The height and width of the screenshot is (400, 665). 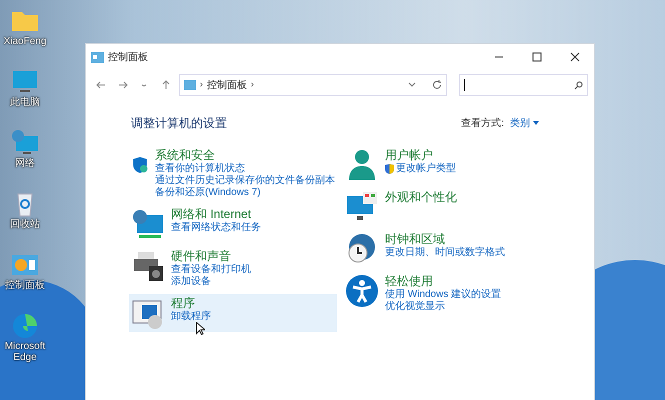 I want to click on mouse-cursor-icon, so click(x=200, y=328).